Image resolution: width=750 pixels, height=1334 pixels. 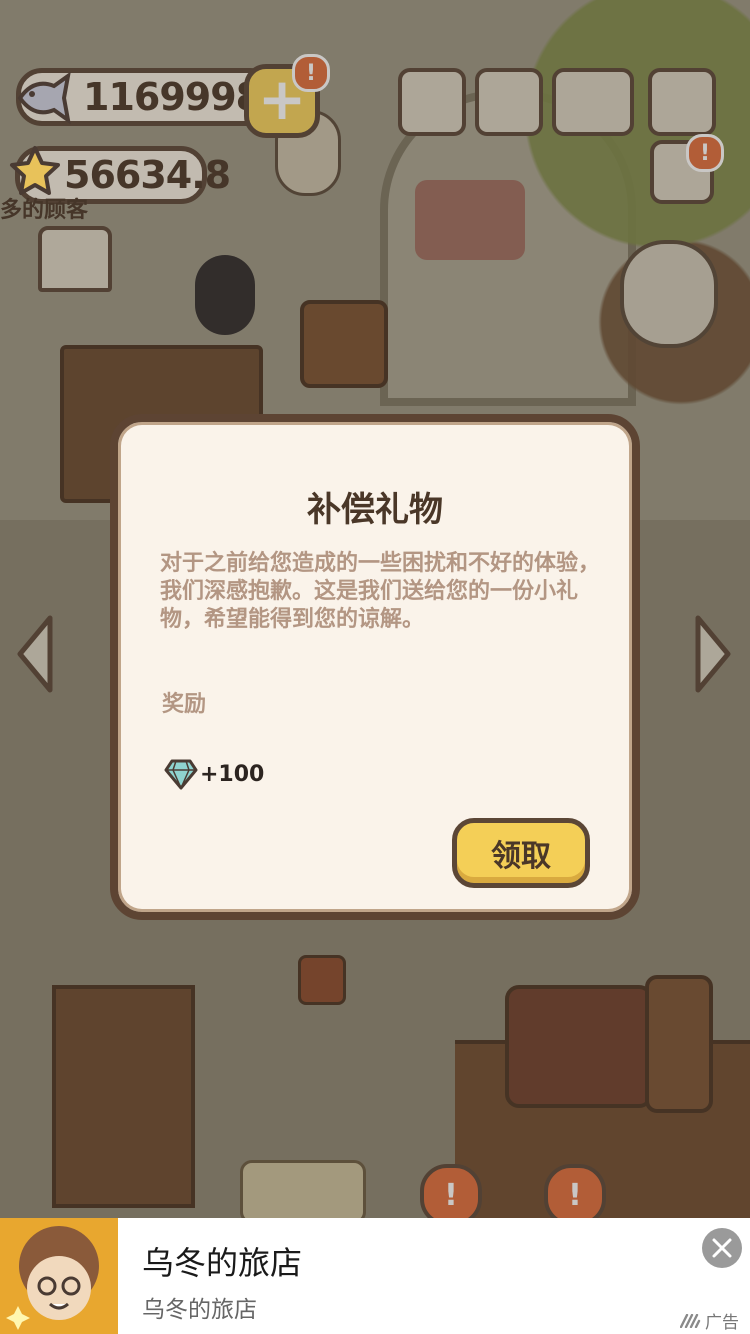 What do you see at coordinates (35, 170) in the screenshot?
I see `star-icon` at bounding box center [35, 170].